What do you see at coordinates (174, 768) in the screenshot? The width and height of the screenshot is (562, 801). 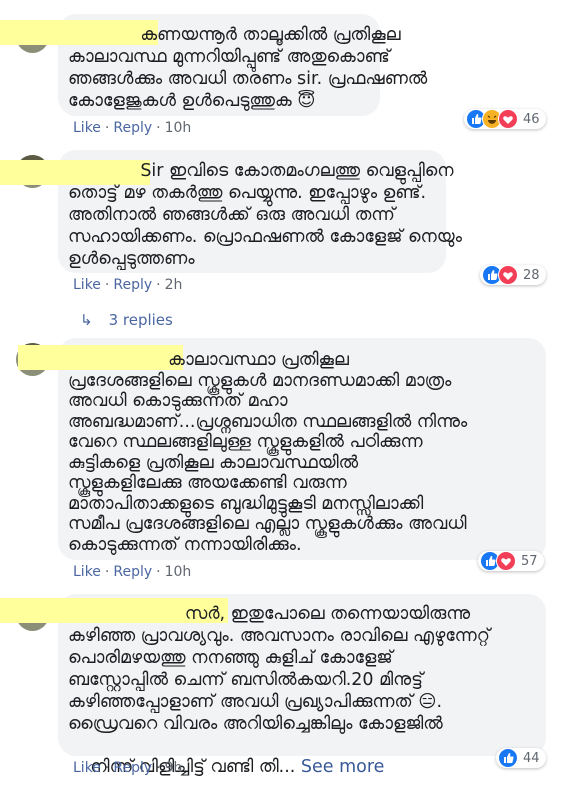 I see `timestamp: 9h` at bounding box center [174, 768].